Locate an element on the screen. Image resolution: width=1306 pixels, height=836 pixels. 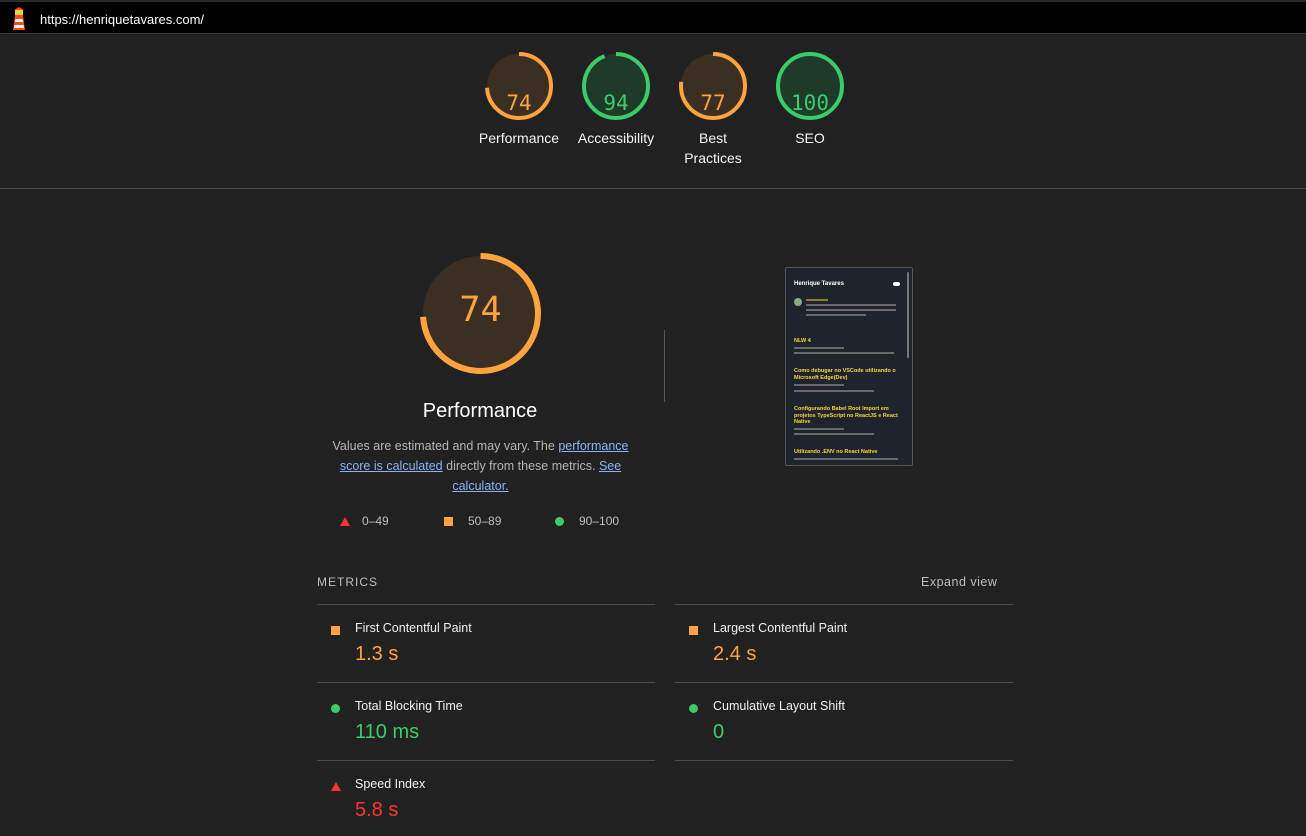
metrics-heading: METRICS is located at coordinates (347, 582).